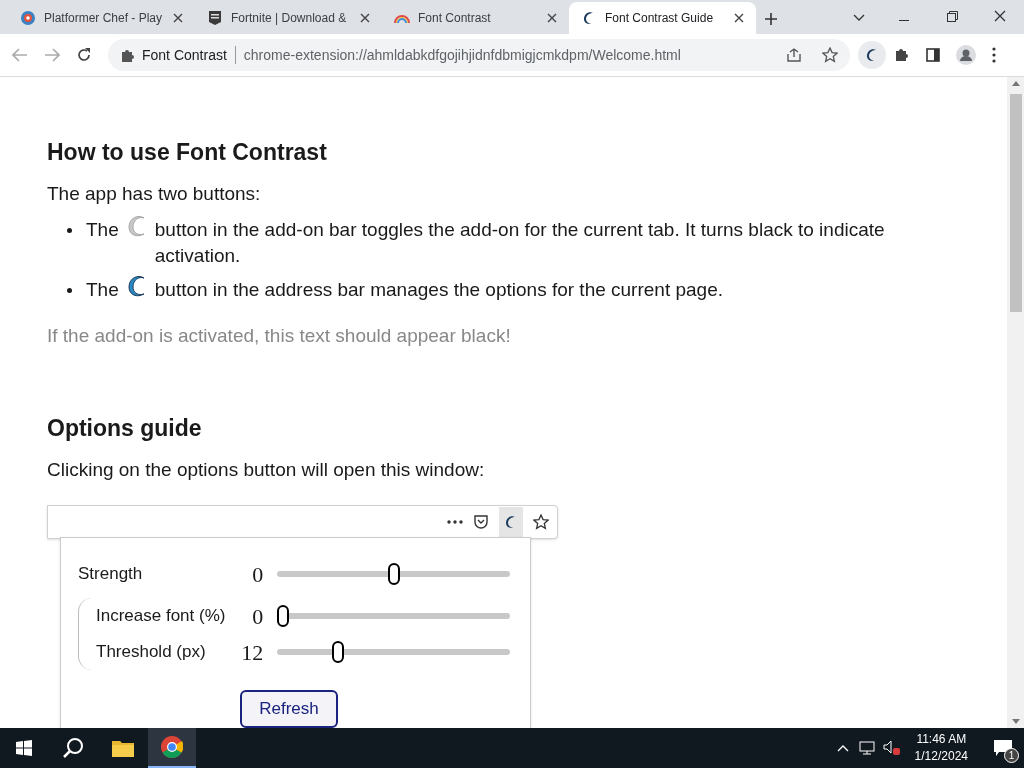  What do you see at coordinates (84, 55) in the screenshot?
I see `reload-icon` at bounding box center [84, 55].